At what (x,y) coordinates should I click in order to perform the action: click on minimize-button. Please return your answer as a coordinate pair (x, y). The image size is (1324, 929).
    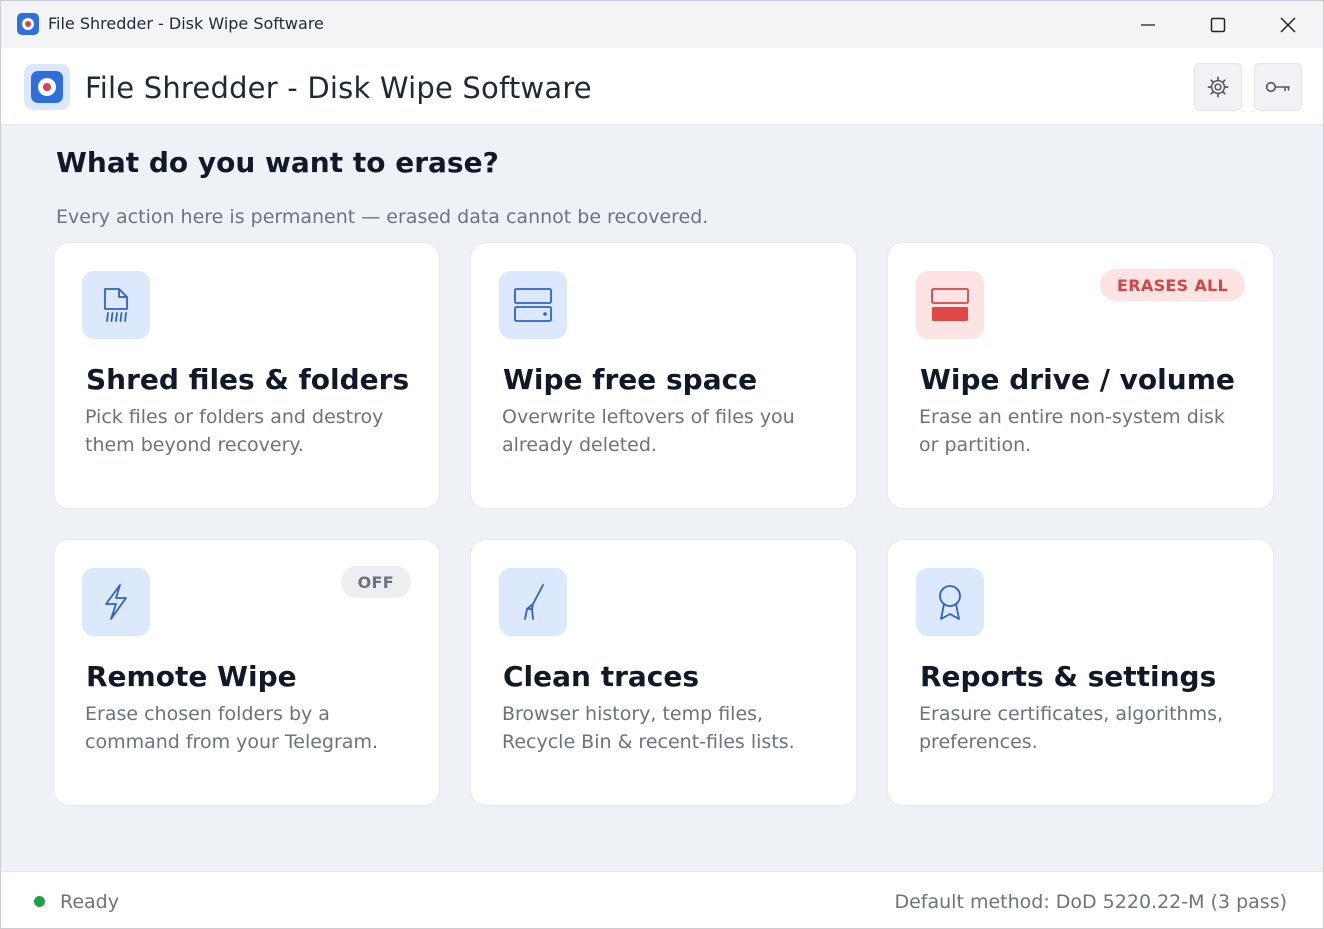
    Looking at the image, I should click on (1148, 24).